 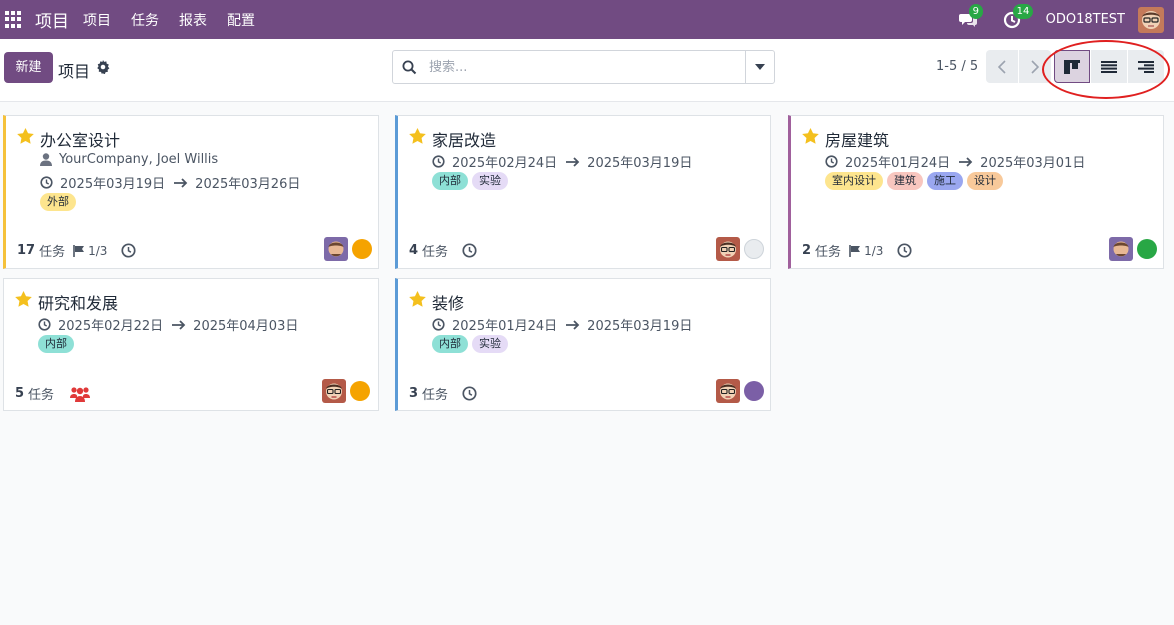 I want to click on search-input, so click(x=584, y=67).